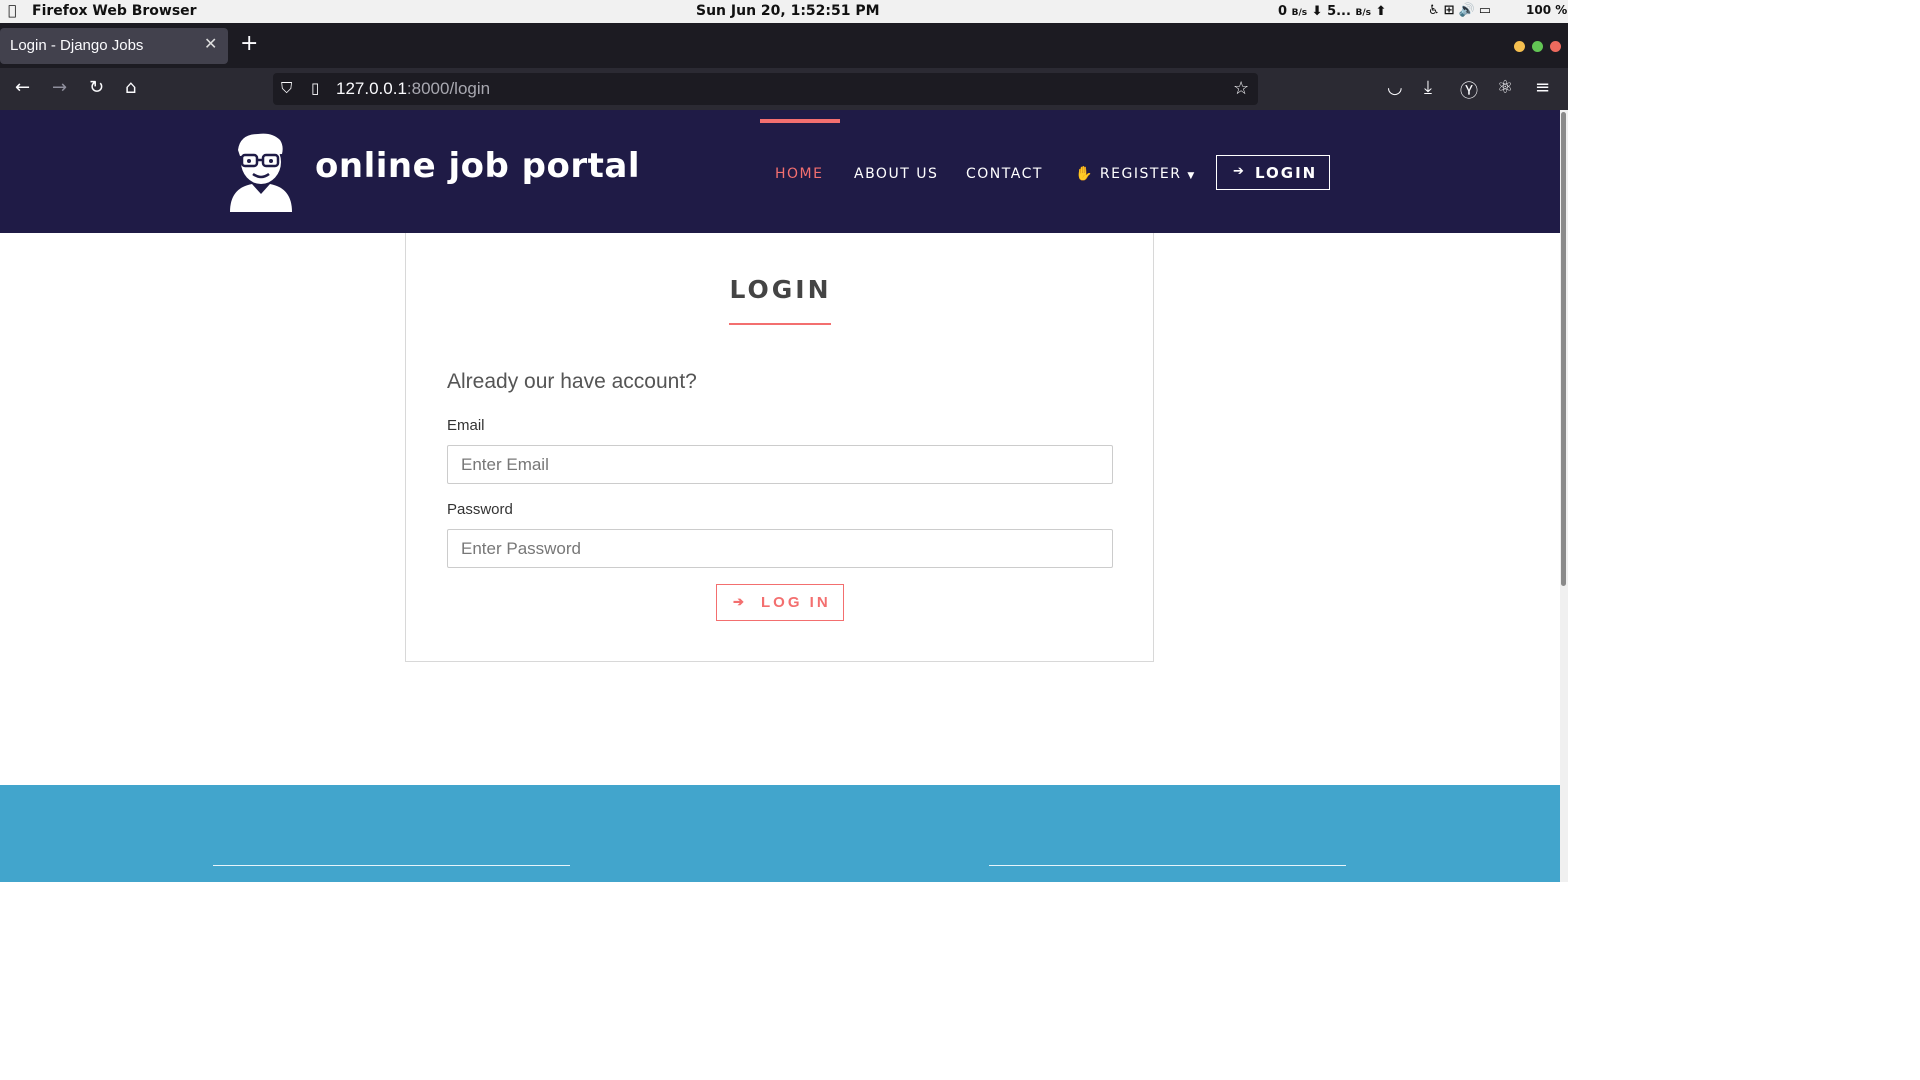 The image size is (1920, 1080). What do you see at coordinates (800, 121) in the screenshot?
I see `active-nav-indicator` at bounding box center [800, 121].